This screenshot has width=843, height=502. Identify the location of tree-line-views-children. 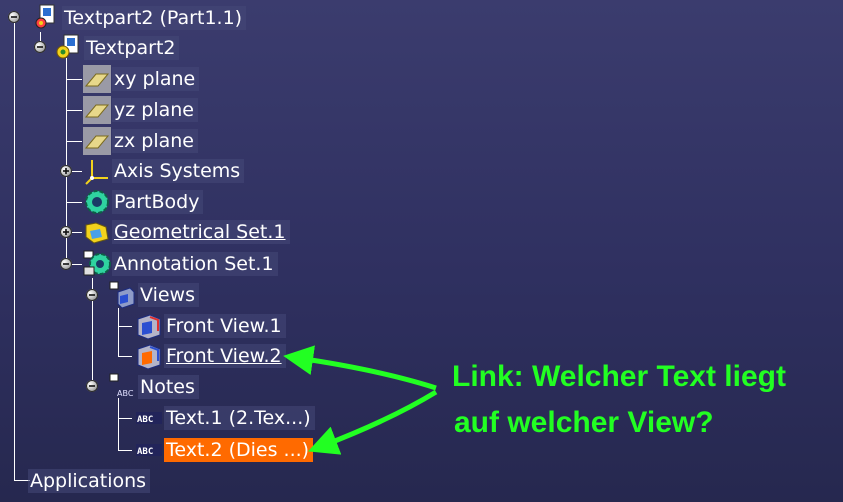
(118, 332).